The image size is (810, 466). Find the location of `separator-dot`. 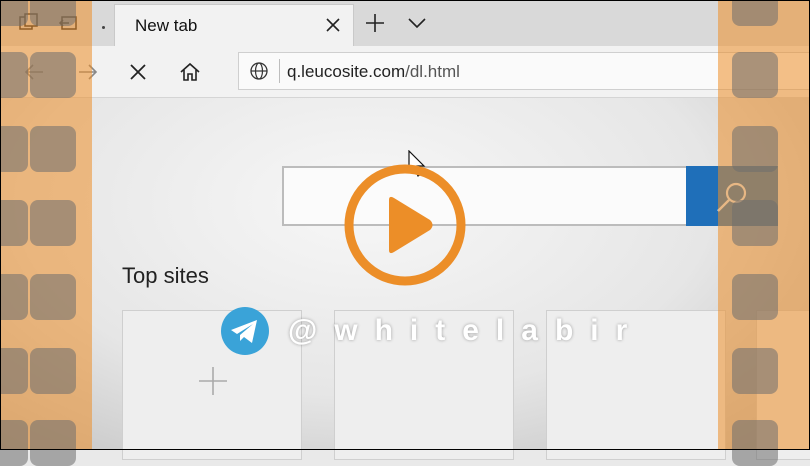

separator-dot is located at coordinates (103, 27).